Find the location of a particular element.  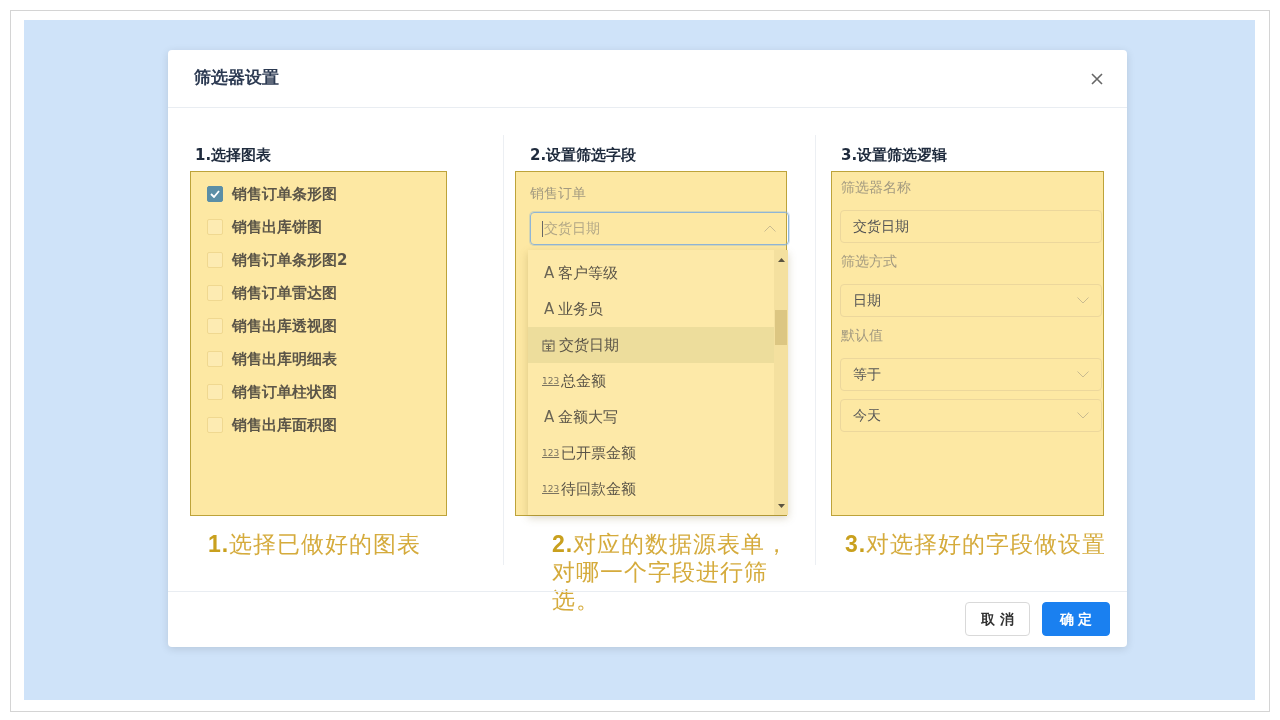

cancel-button: 取 消 is located at coordinates (997, 619).